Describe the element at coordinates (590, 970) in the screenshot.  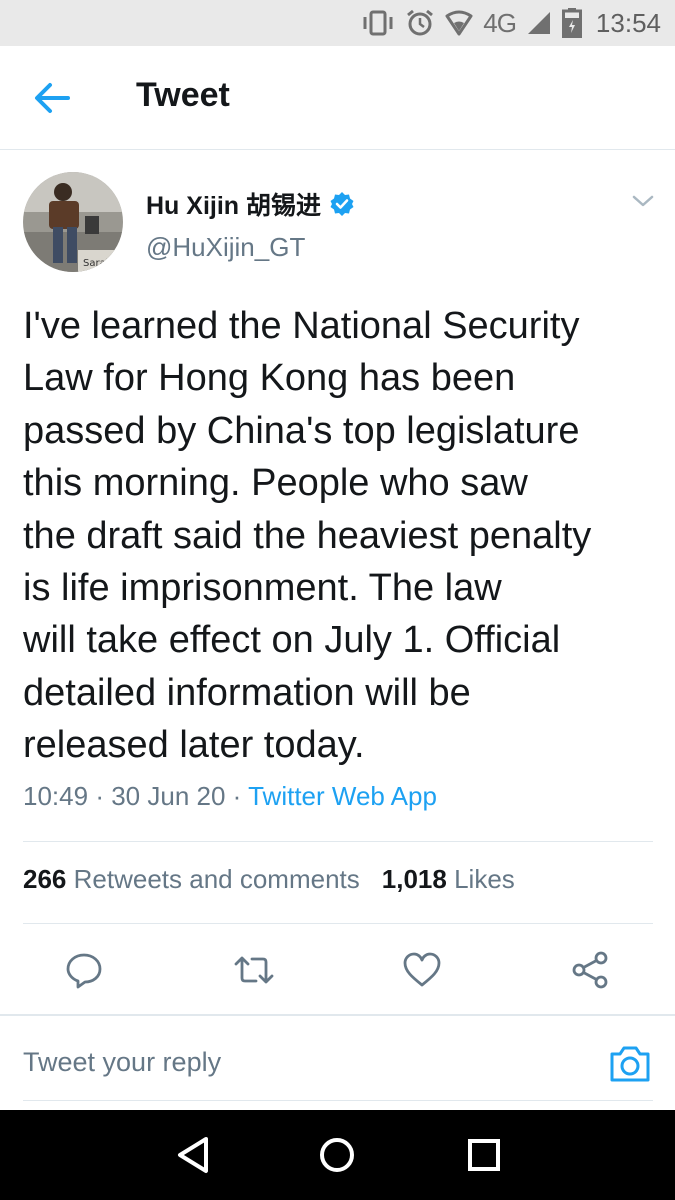
I see `share-icon` at that location.